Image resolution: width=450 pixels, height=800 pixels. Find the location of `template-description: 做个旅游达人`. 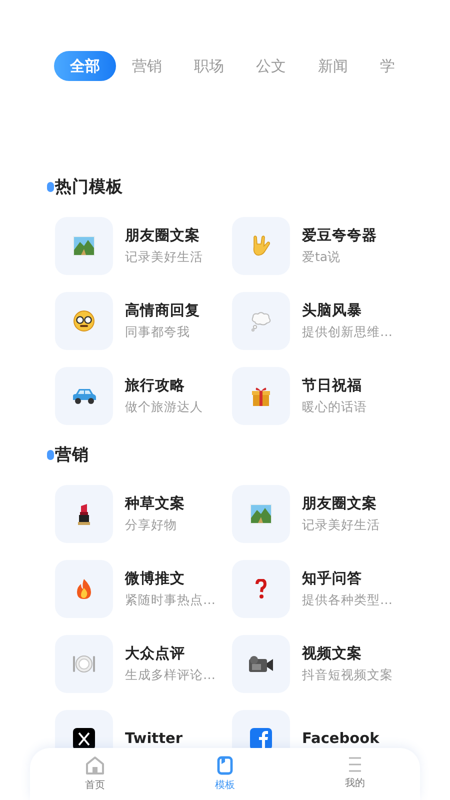

template-description: 做个旅游达人 is located at coordinates (164, 407).